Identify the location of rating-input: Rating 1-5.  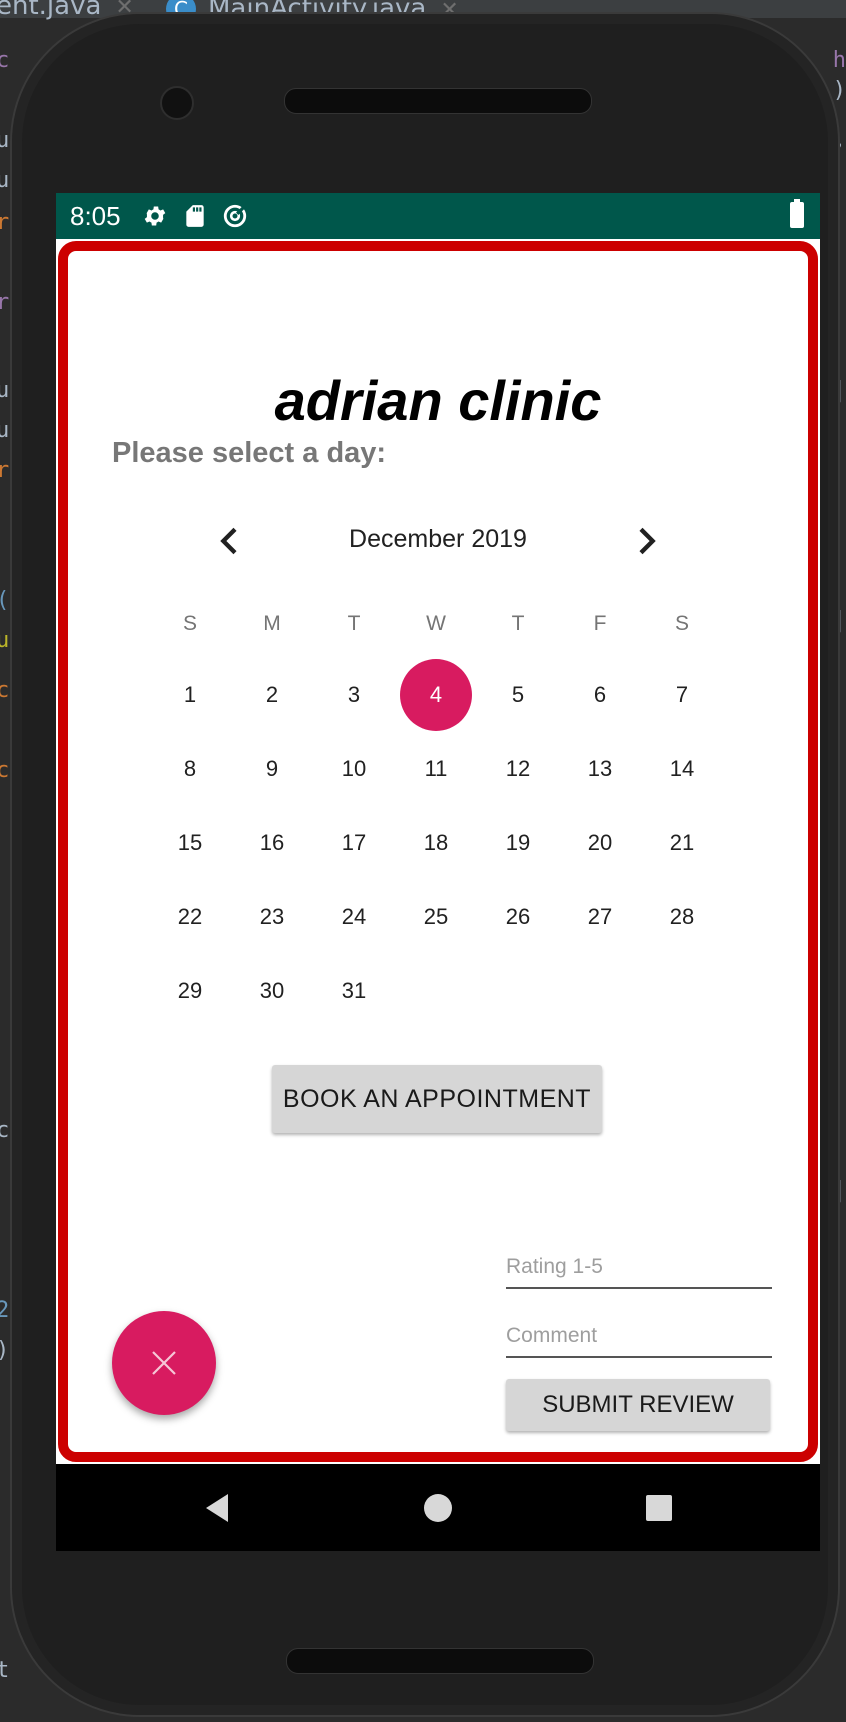
(639, 1268).